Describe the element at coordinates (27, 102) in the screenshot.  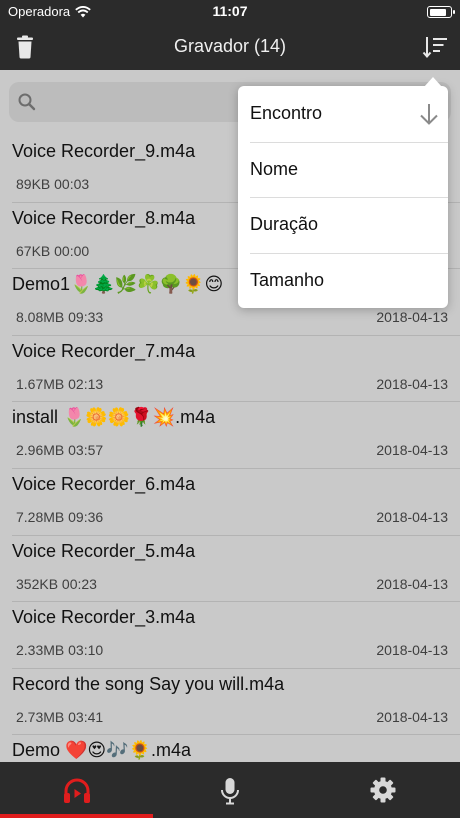
I see `search-icon` at that location.